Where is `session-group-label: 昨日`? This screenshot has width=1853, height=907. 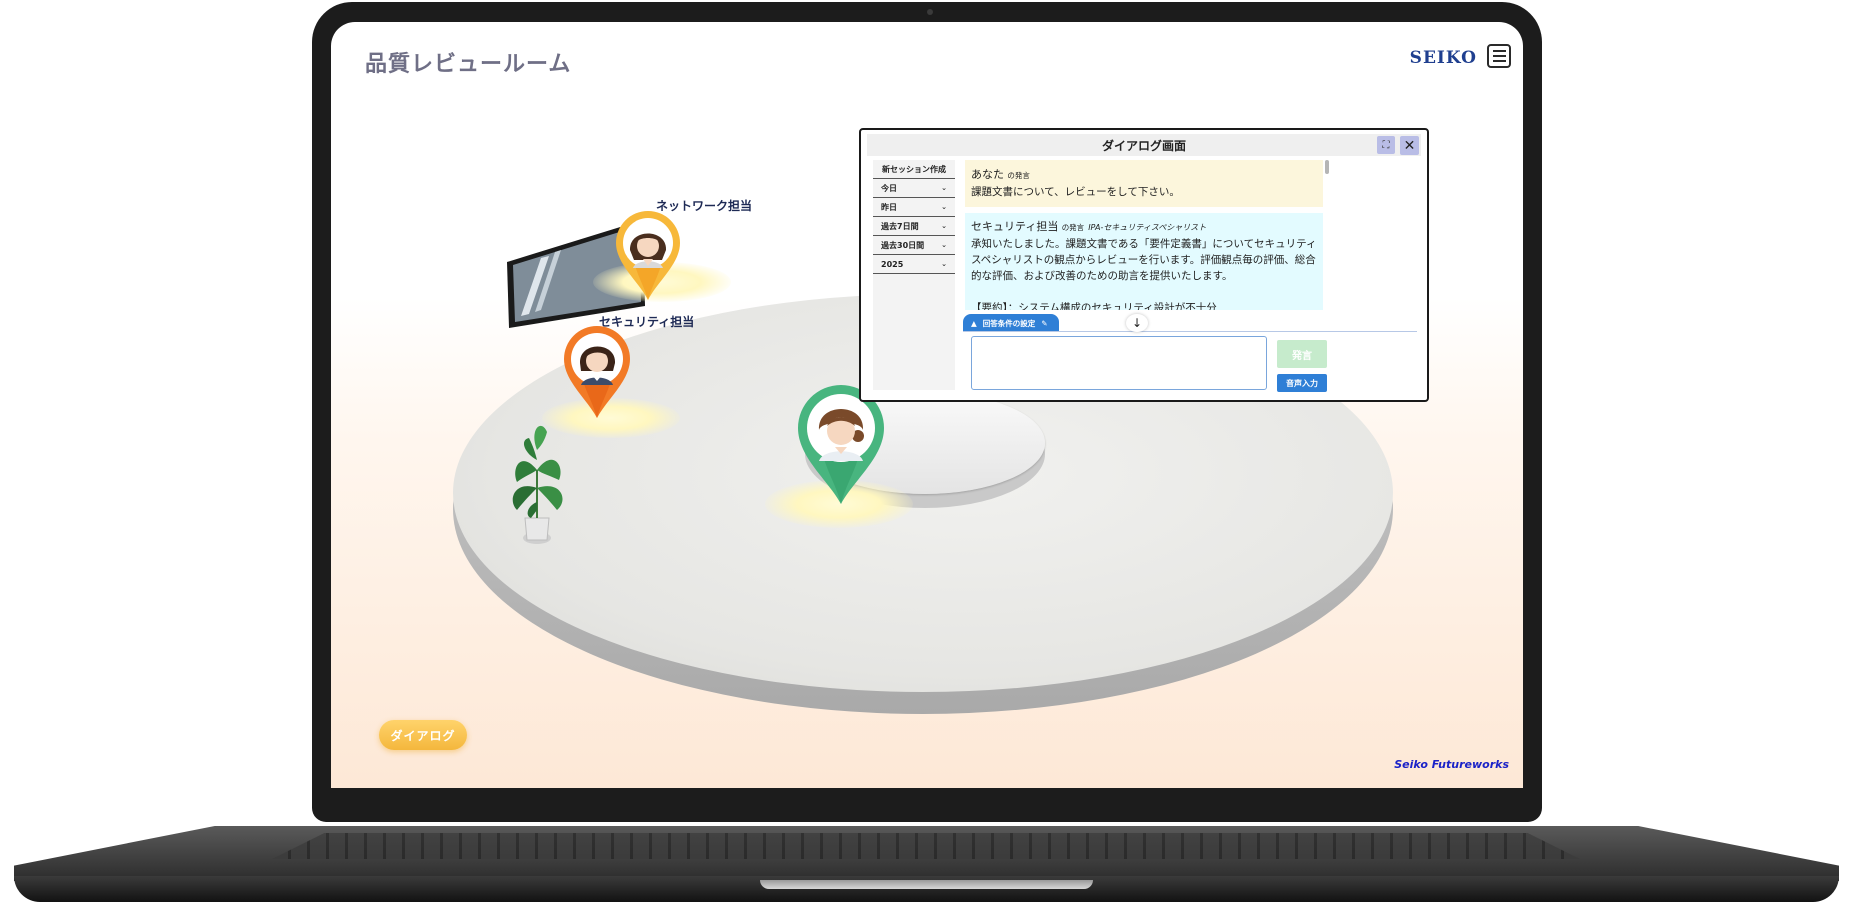 session-group-label: 昨日 is located at coordinates (889, 207).